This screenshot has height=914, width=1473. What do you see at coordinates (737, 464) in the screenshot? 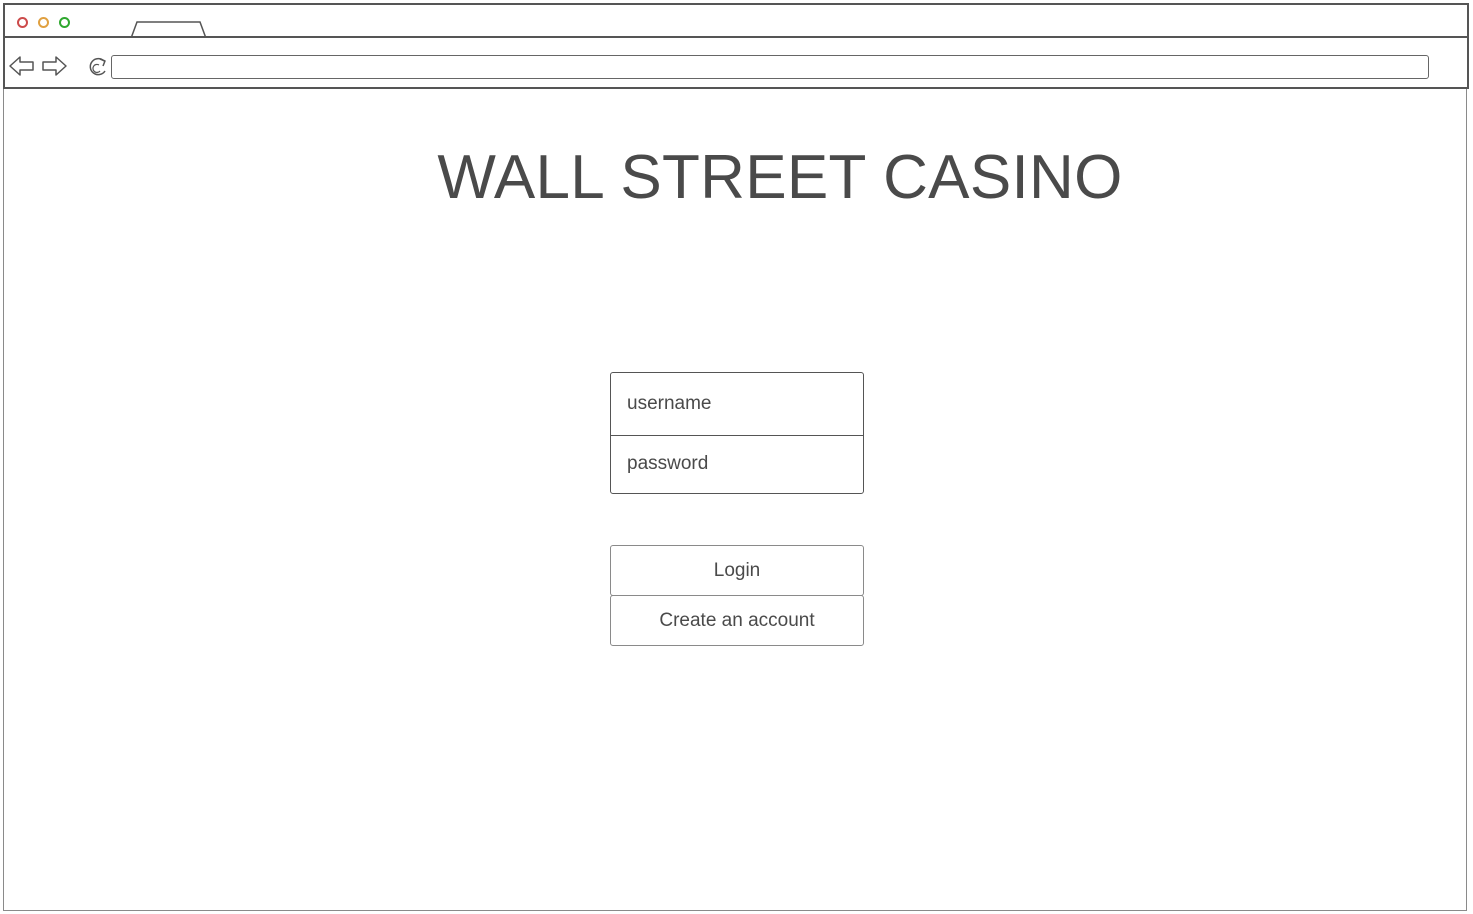
I see `password-input` at bounding box center [737, 464].